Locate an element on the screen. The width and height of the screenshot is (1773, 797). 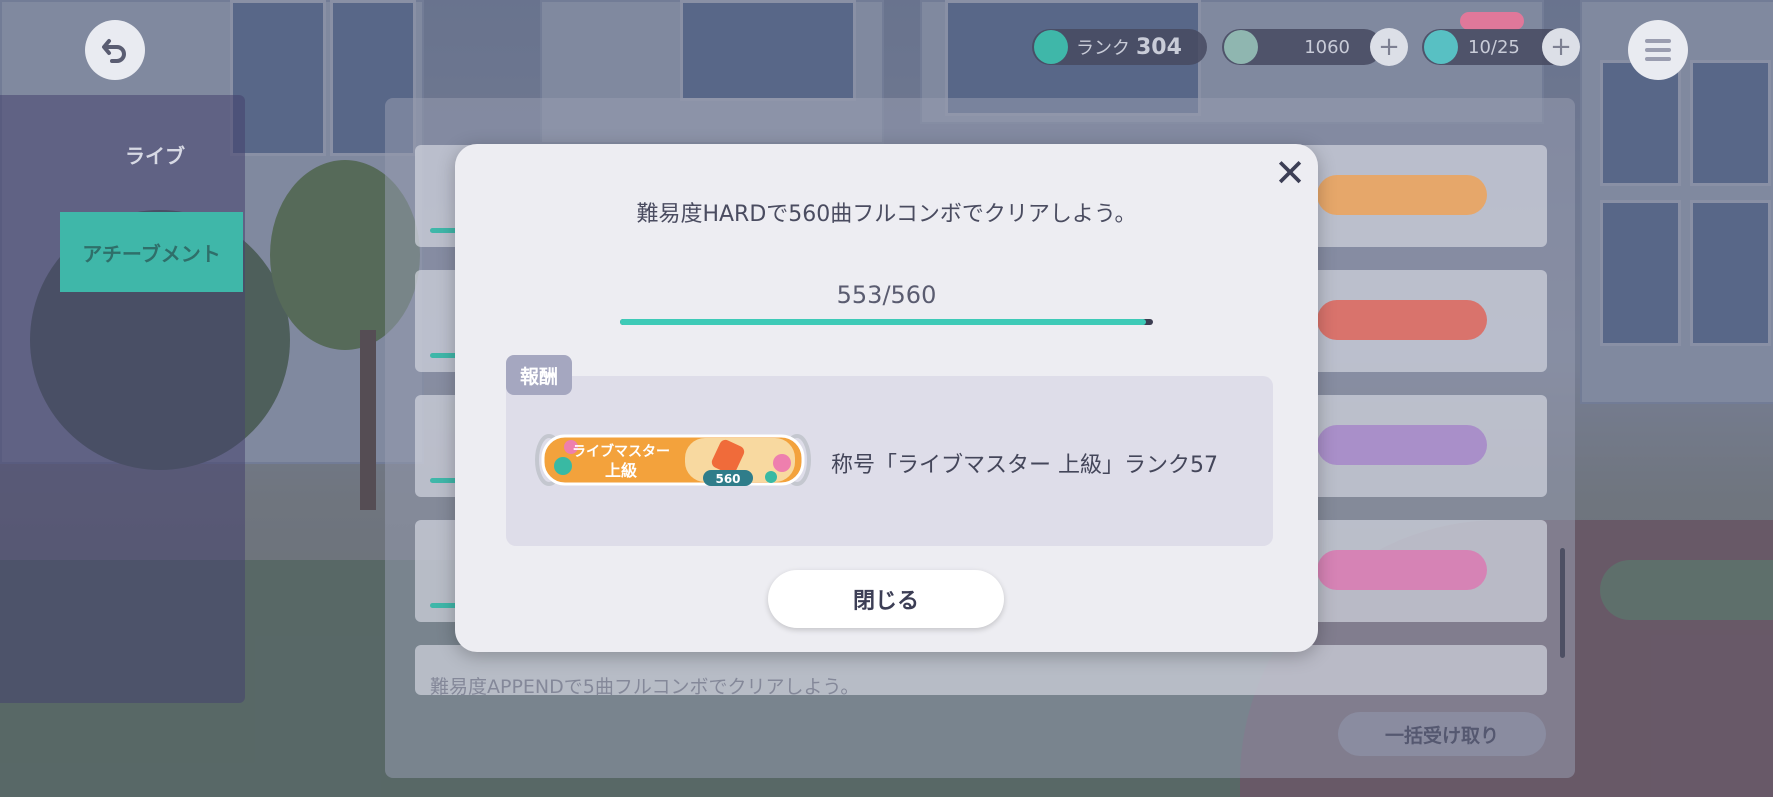
progress-bar is located at coordinates (886, 322).